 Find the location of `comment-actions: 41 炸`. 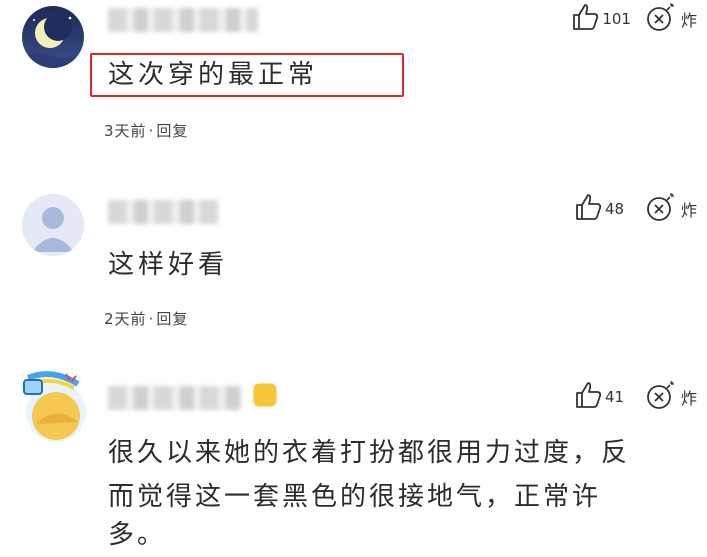

comment-actions: 41 炸 is located at coordinates (635, 397).